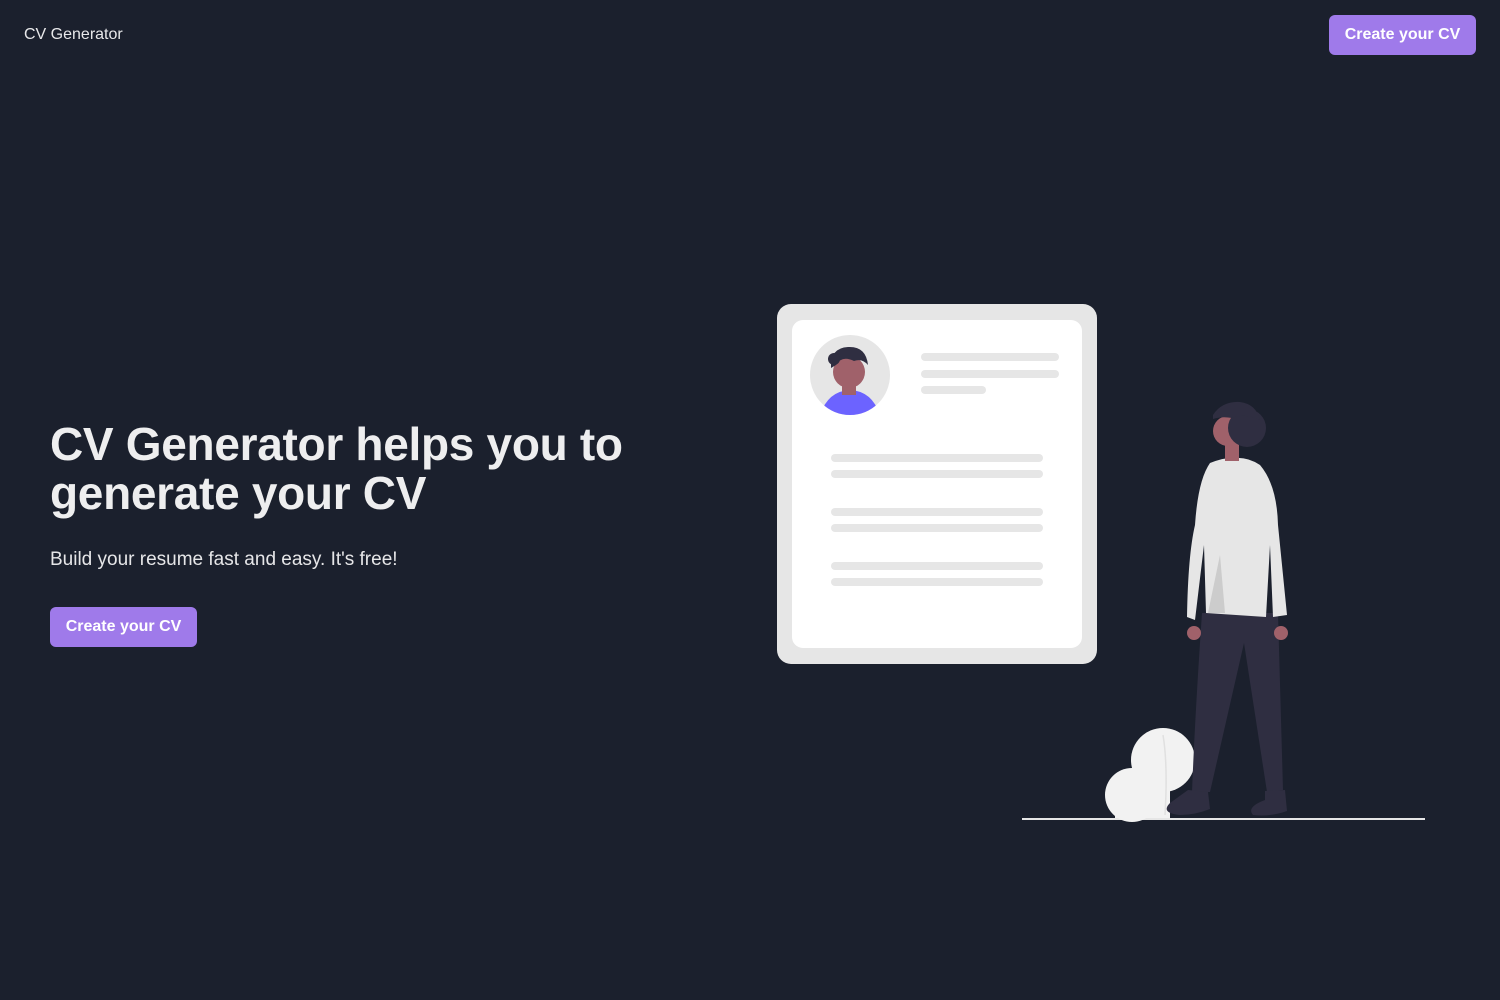 Image resolution: width=1500 pixels, height=1000 pixels. I want to click on create-cv-hero-button: Create your CV, so click(123, 627).